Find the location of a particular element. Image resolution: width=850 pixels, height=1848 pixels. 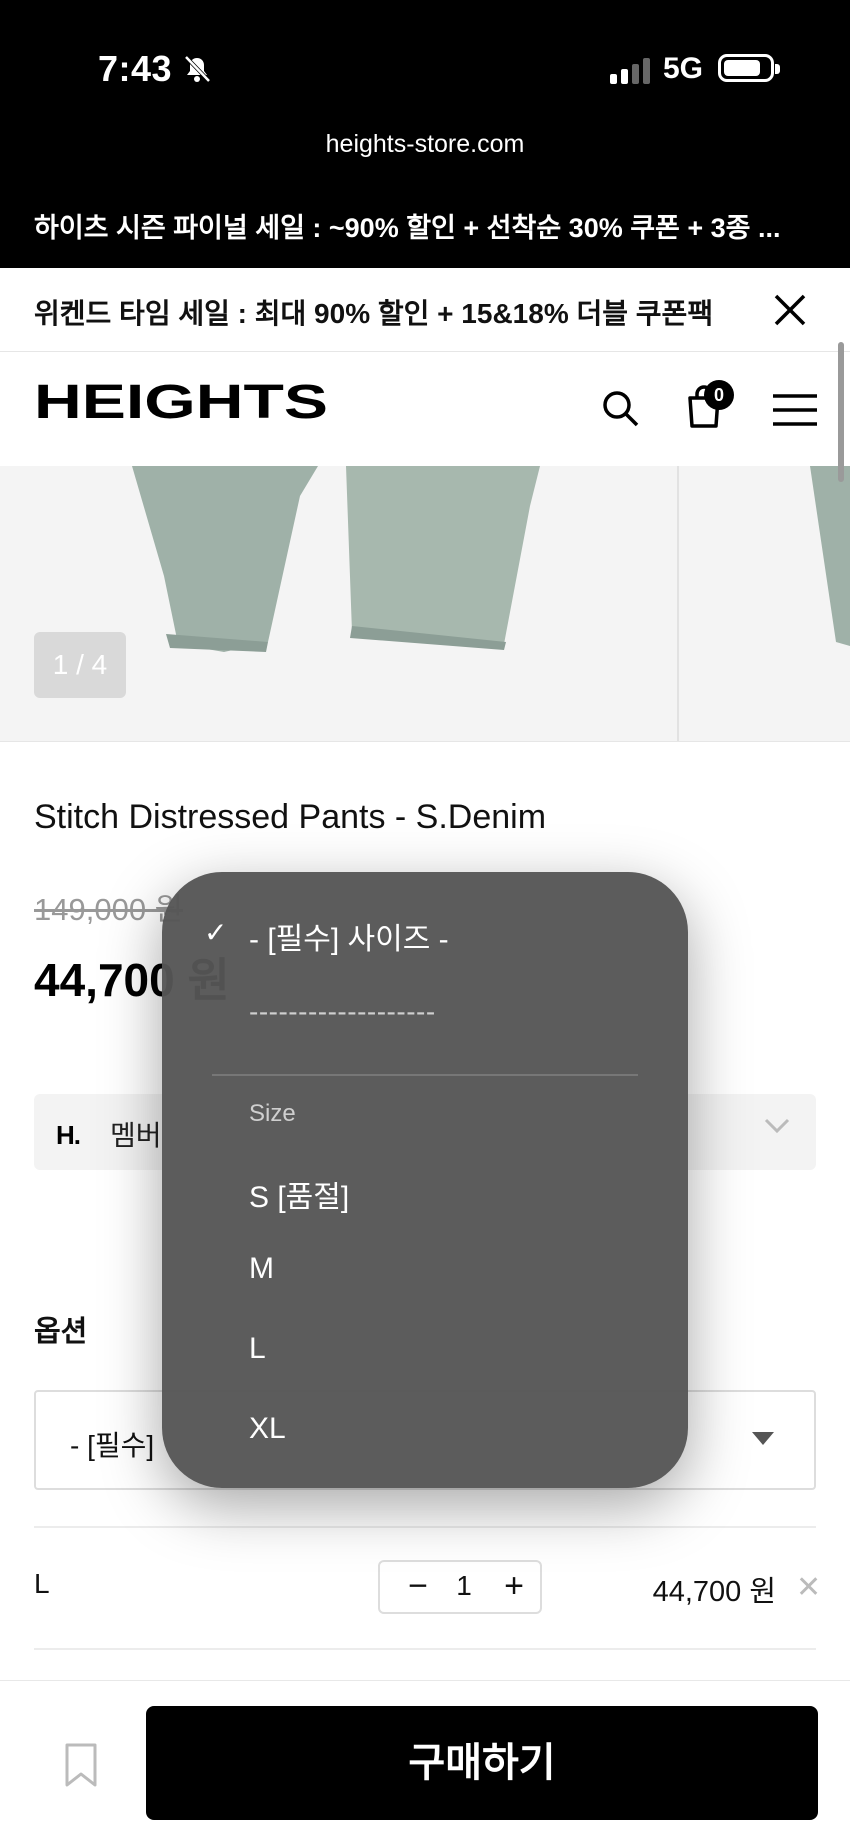

bookmark-icon is located at coordinates (81, 1765).